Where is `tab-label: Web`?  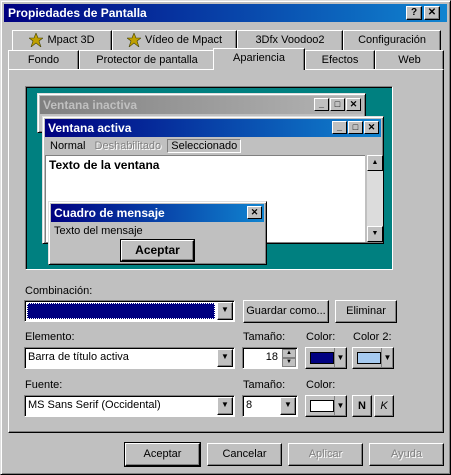 tab-label: Web is located at coordinates (409, 60).